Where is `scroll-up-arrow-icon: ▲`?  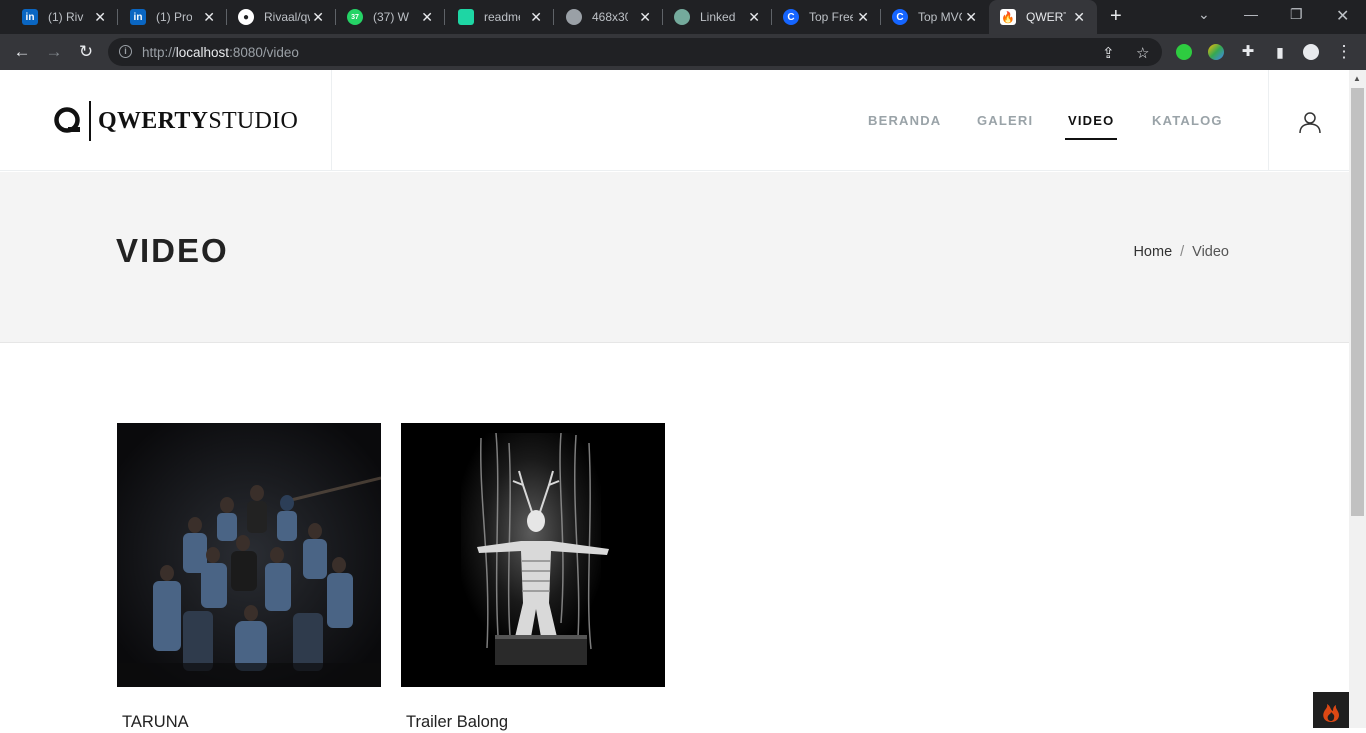
scroll-up-arrow-icon: ▲ is located at coordinates (1357, 78).